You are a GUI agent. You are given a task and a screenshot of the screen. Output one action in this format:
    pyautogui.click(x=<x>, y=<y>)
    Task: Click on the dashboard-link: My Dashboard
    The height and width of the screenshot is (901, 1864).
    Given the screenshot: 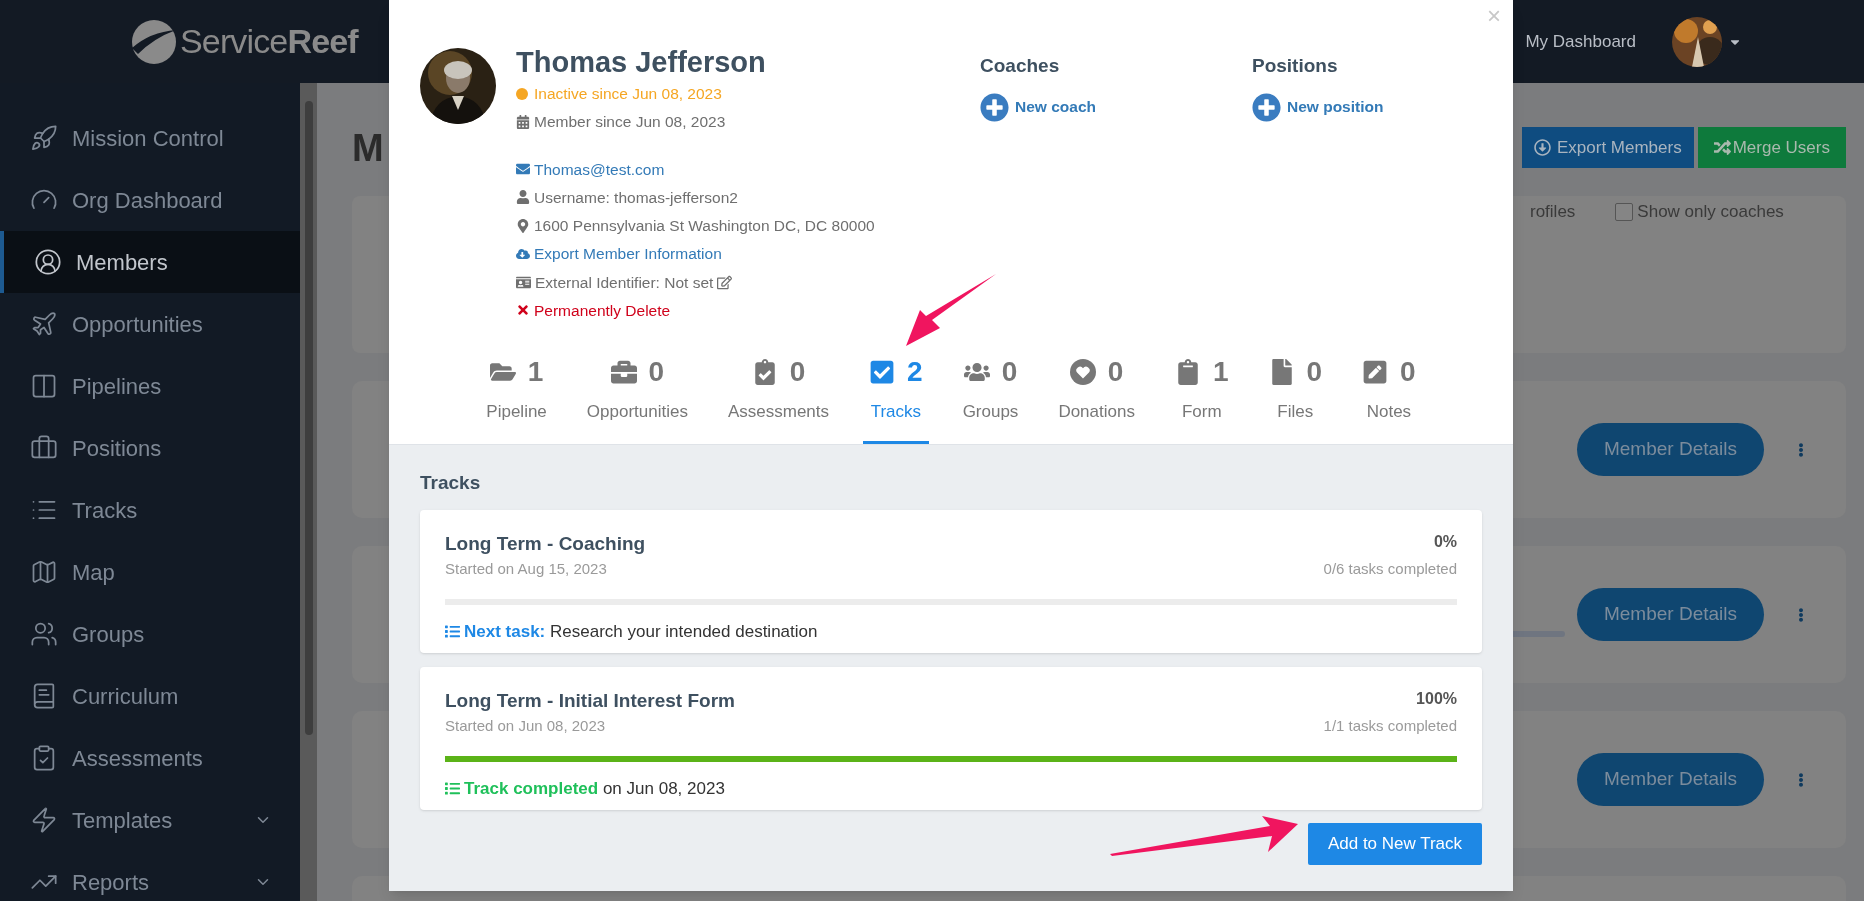 What is the action you would take?
    pyautogui.click(x=1580, y=41)
    